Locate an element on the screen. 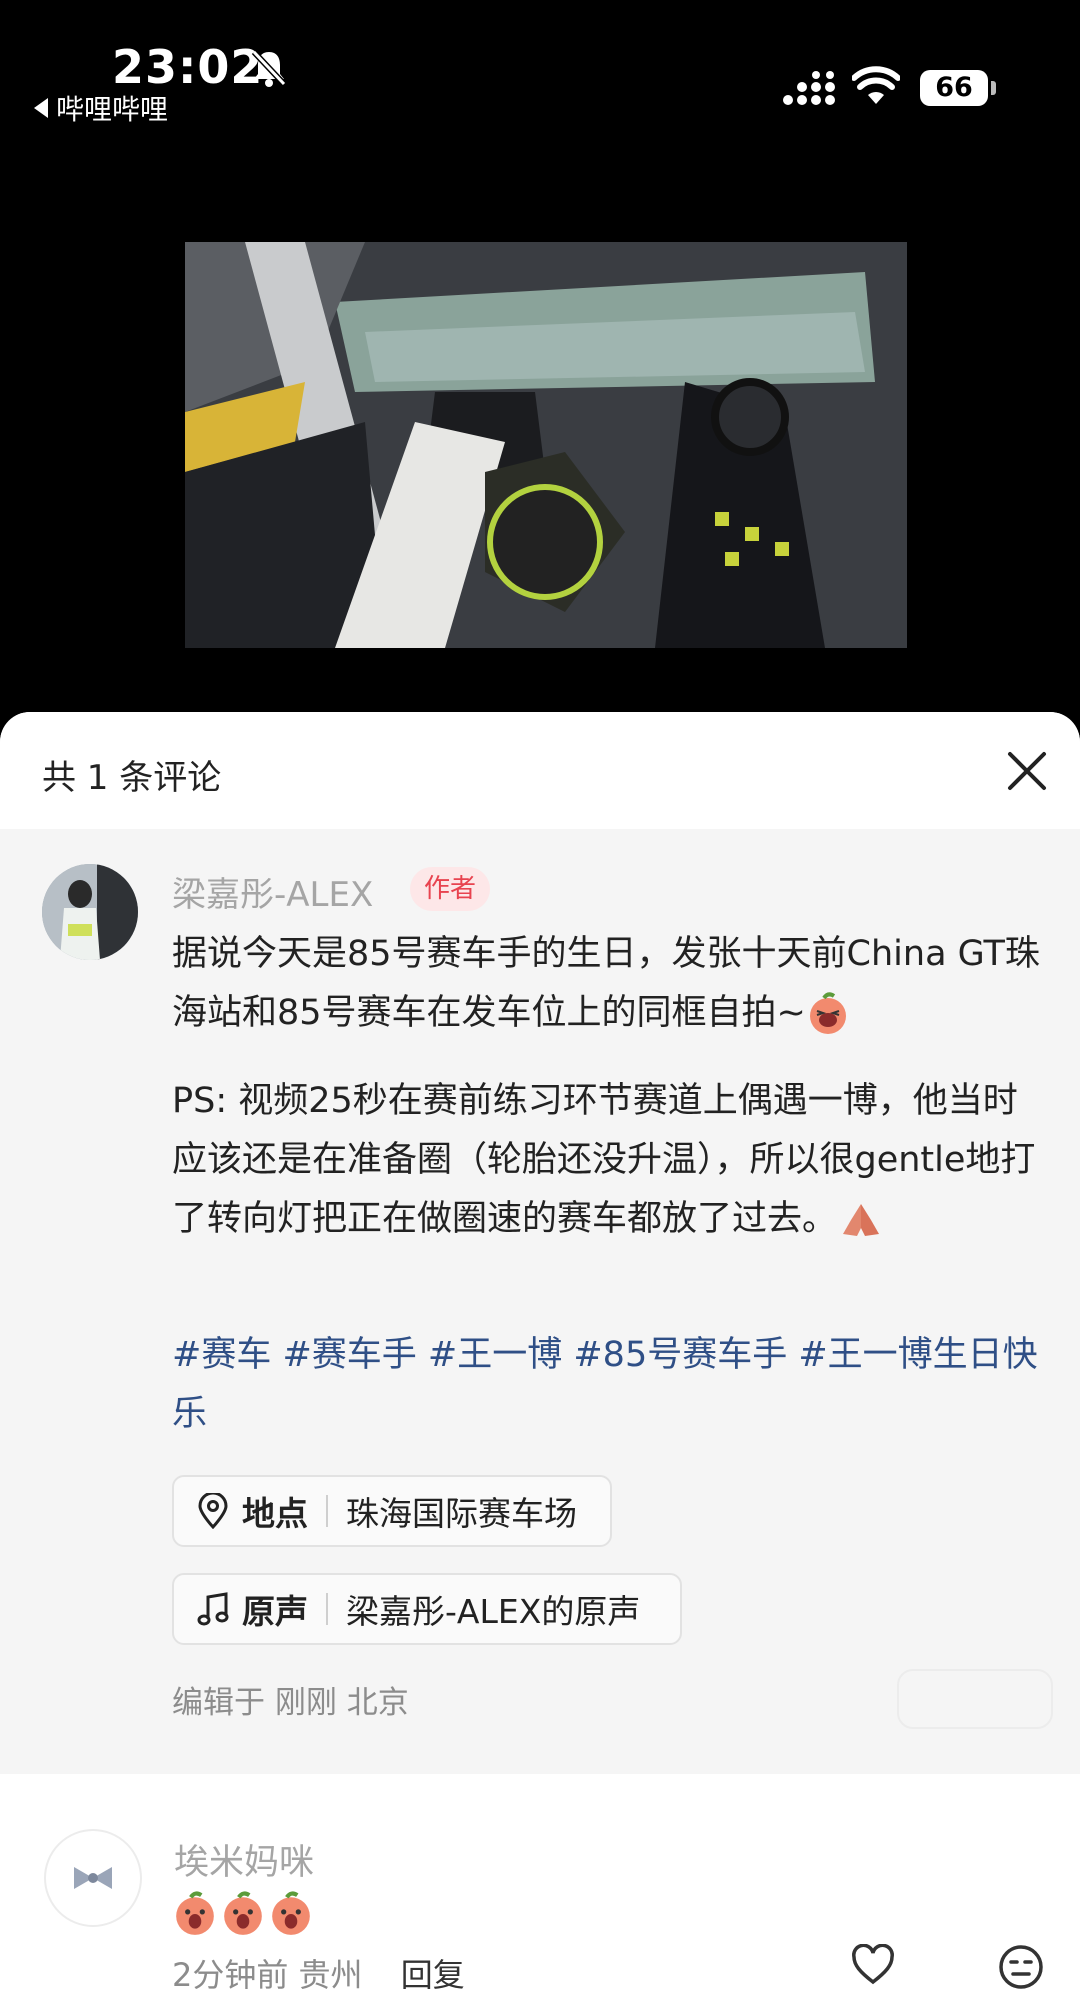  back-to-app: 哔哩哔哩 is located at coordinates (101, 108).